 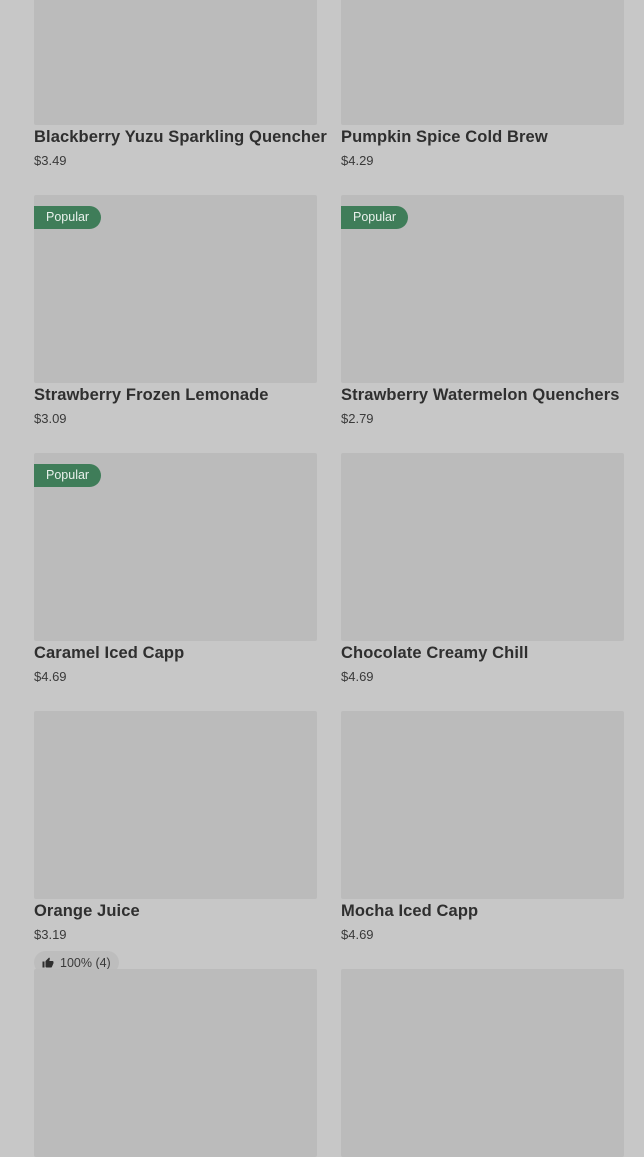 I want to click on product-card: Popular Caramel Iced Capp $4.69, so click(x=175, y=568).